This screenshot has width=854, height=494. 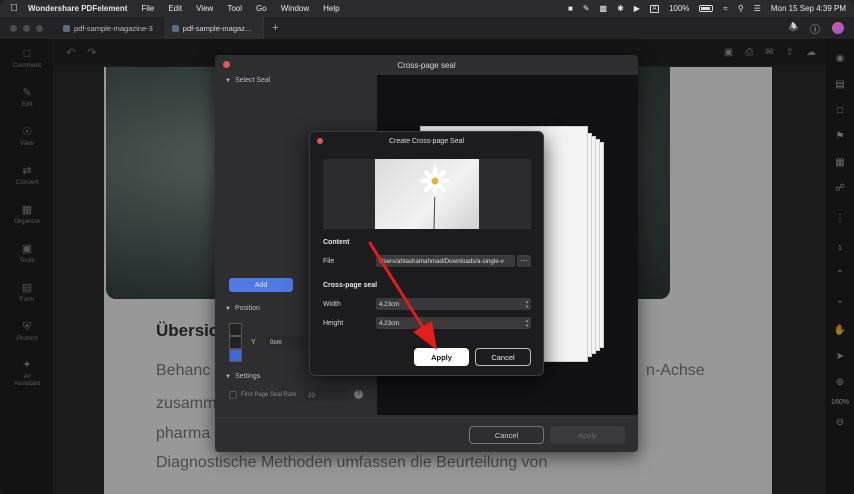 I want to click on play-icon: ▶, so click(x=637, y=8).